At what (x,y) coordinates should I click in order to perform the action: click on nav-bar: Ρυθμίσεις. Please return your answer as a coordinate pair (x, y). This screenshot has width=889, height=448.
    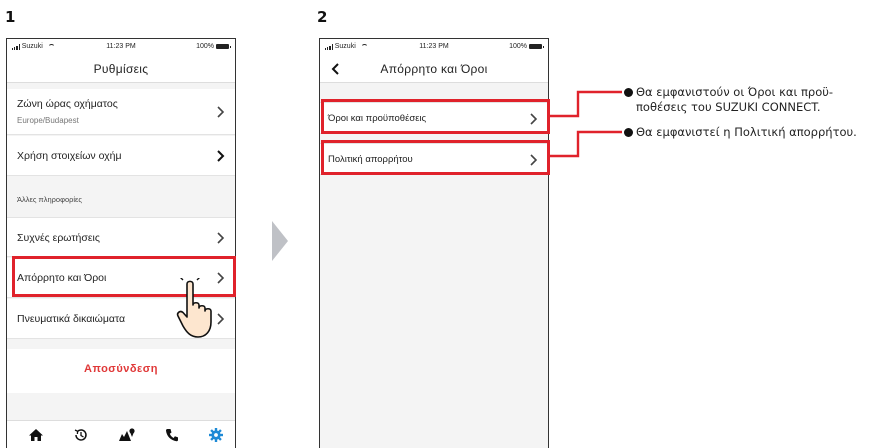
    Looking at the image, I should click on (121, 69).